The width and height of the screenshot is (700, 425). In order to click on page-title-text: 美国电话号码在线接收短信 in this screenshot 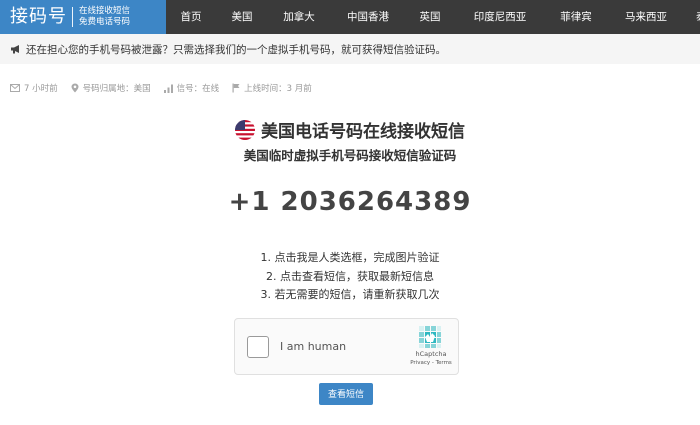, I will do `click(363, 132)`.